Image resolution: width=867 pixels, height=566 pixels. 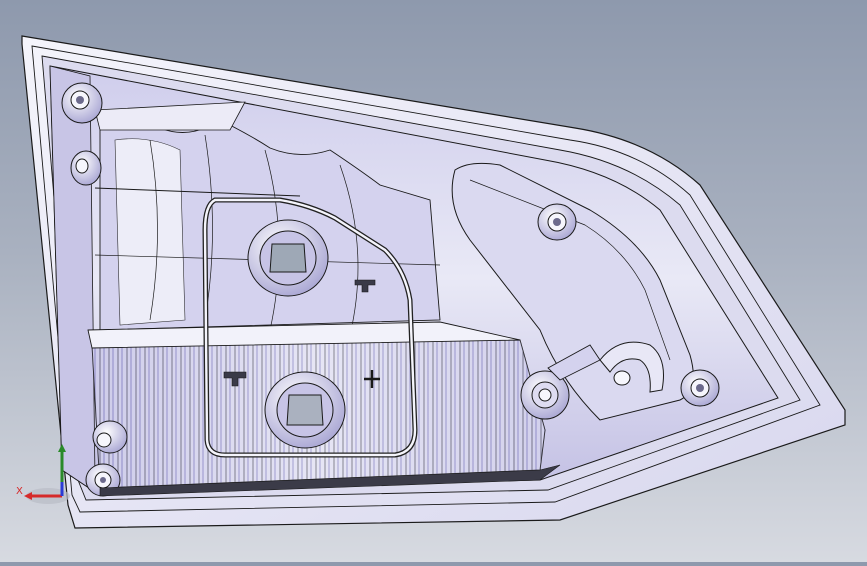 I want to click on screw-boss-upper-right, so click(x=557, y=222).